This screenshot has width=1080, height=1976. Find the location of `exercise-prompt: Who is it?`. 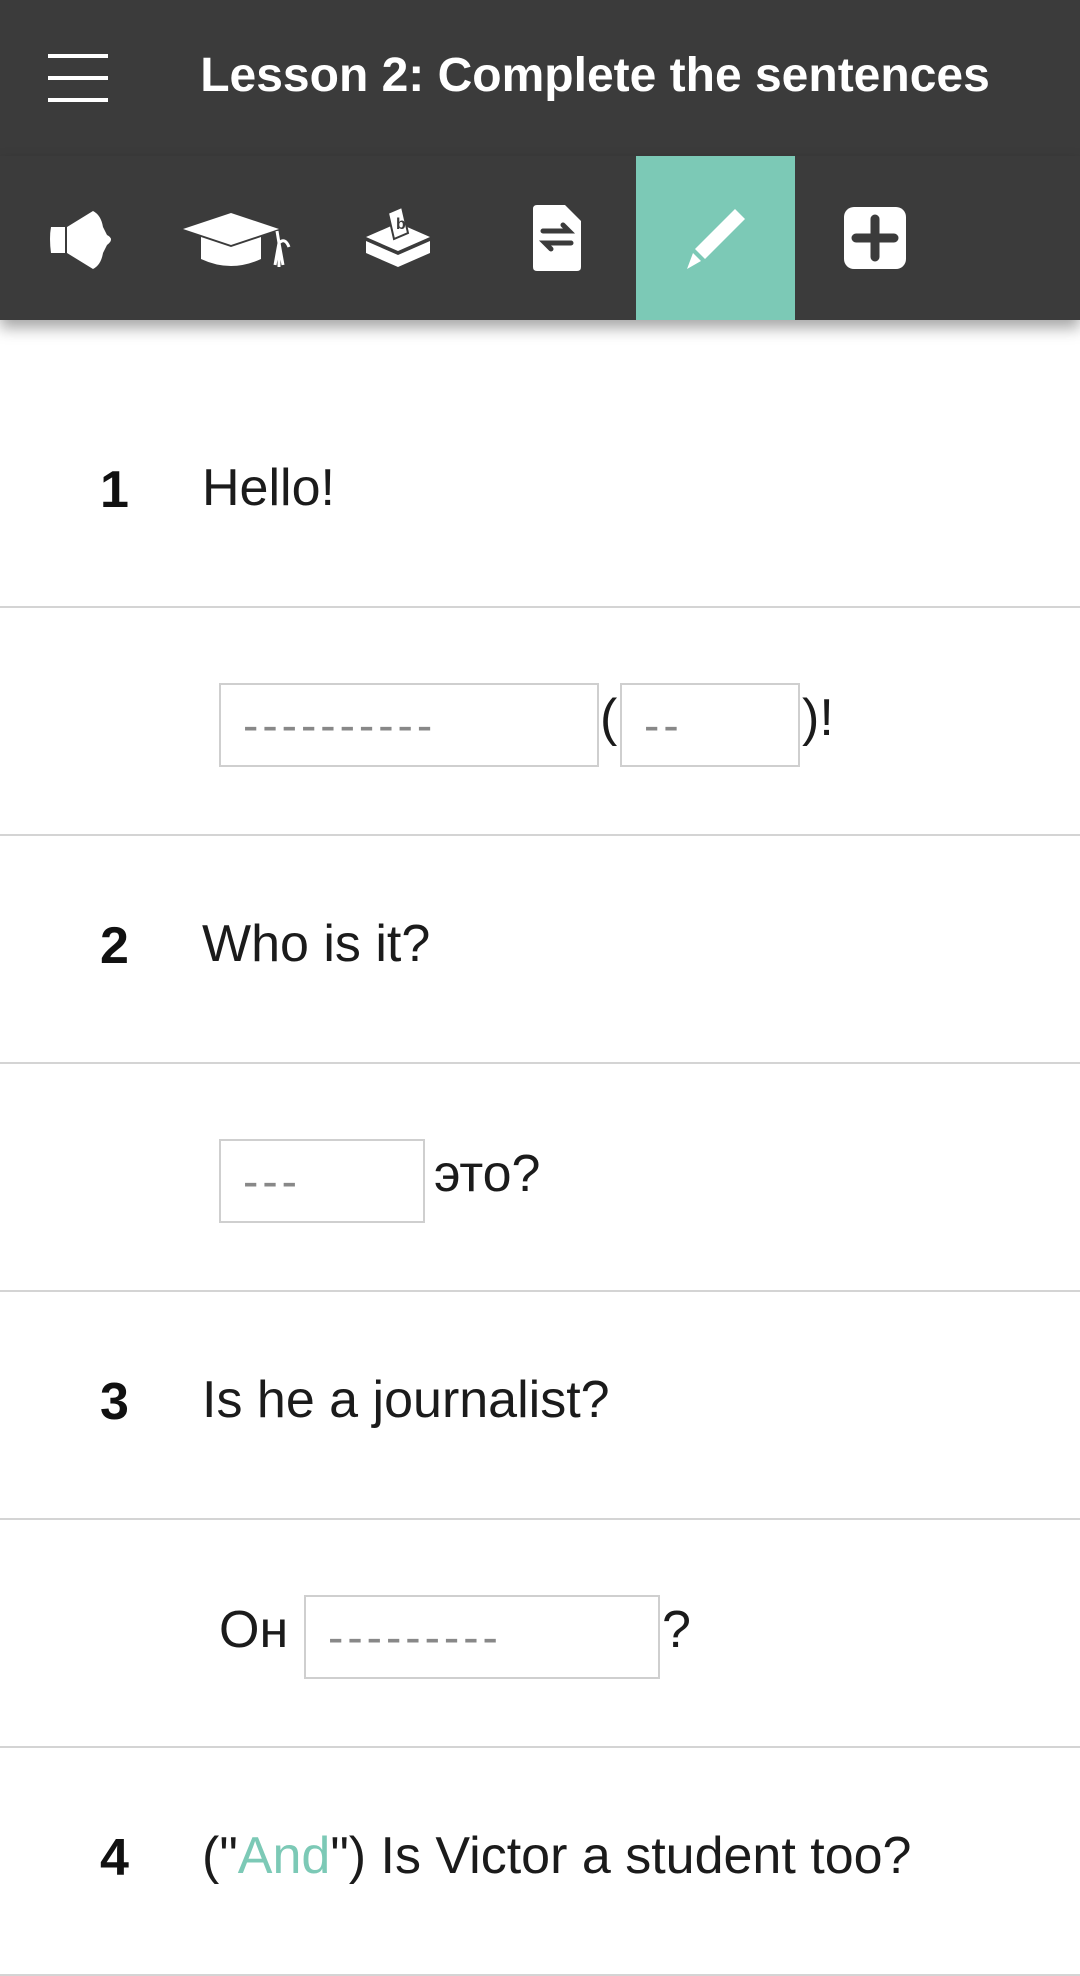

exercise-prompt: Who is it? is located at coordinates (316, 944).